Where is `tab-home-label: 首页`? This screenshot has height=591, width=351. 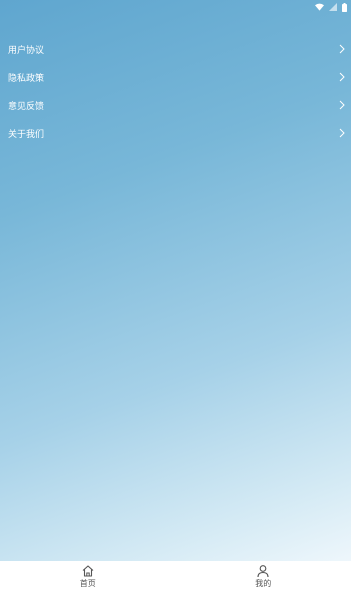 tab-home-label: 首页 is located at coordinates (87, 583).